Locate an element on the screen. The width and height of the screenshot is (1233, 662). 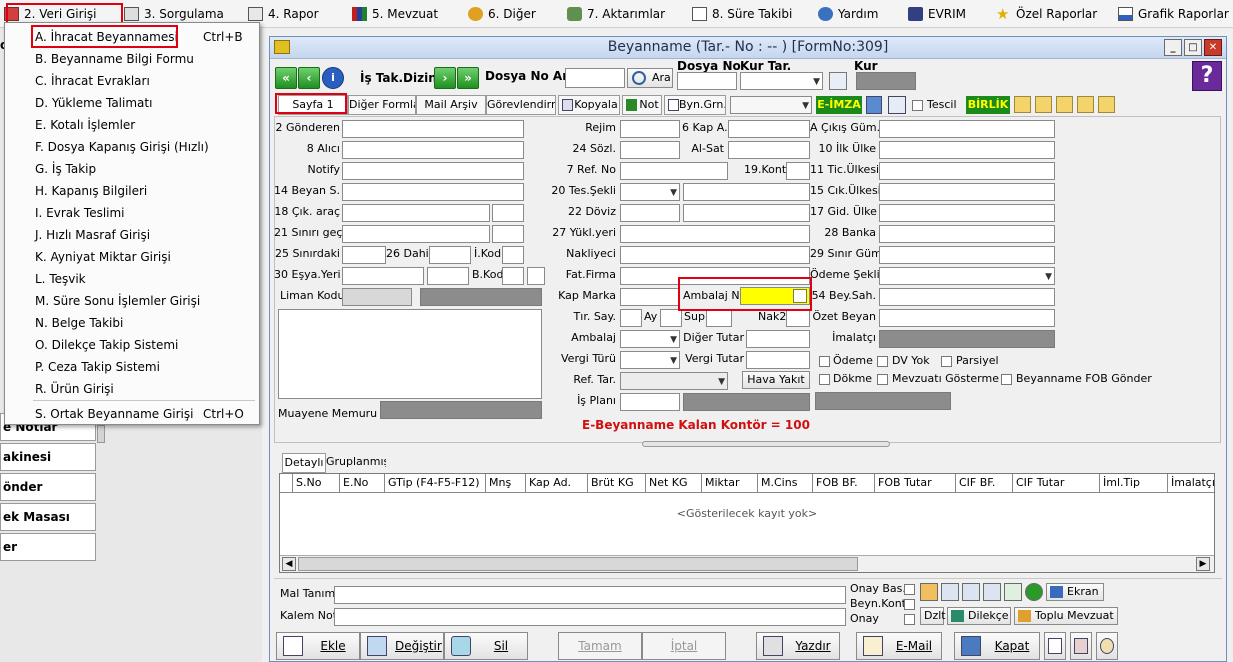
menu-diger: 6. Diğer is located at coordinates (501, 14).